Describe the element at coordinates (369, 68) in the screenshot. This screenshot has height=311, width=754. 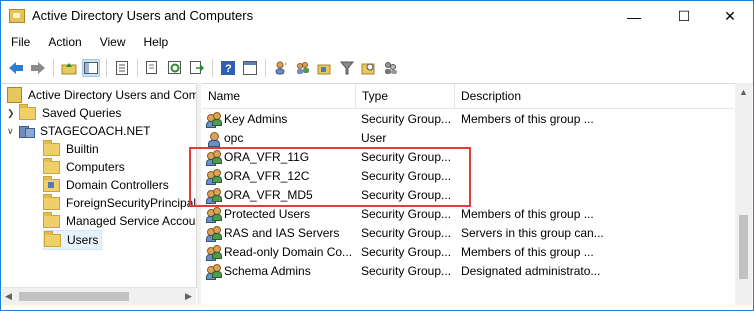
I see `find-icon` at that location.